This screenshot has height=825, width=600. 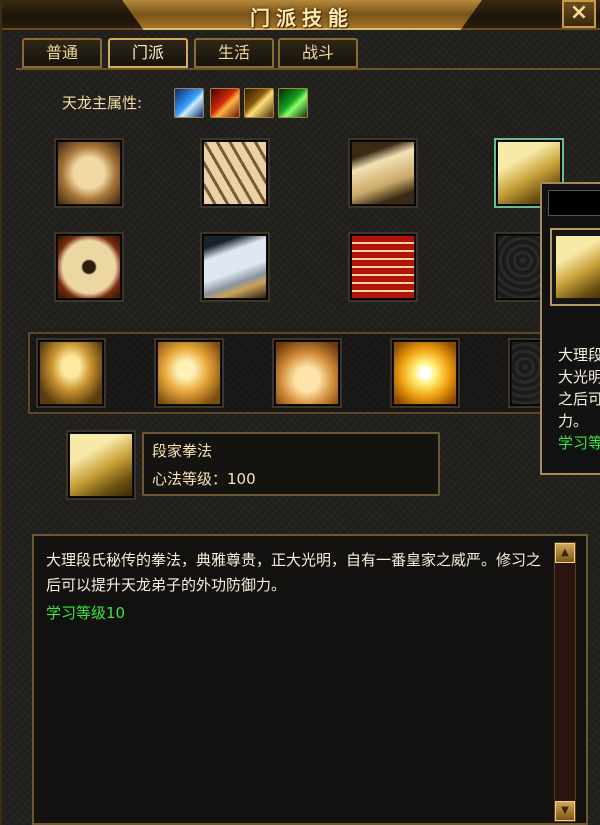 What do you see at coordinates (318, 53) in the screenshot?
I see `tab-combat: 战斗` at bounding box center [318, 53].